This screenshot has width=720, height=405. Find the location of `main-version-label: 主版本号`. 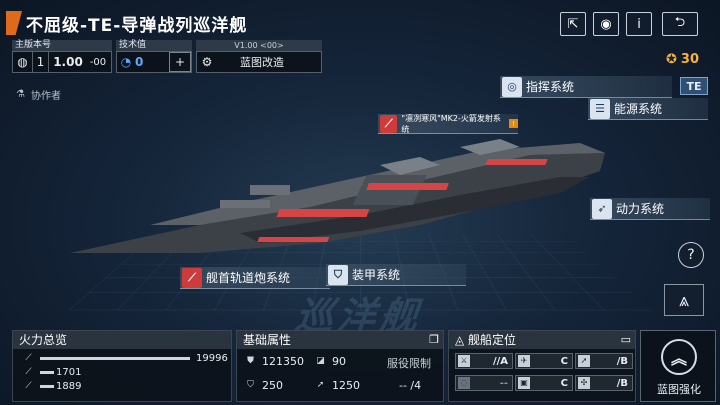

main-version-label: 主版本号 is located at coordinates (62, 45).